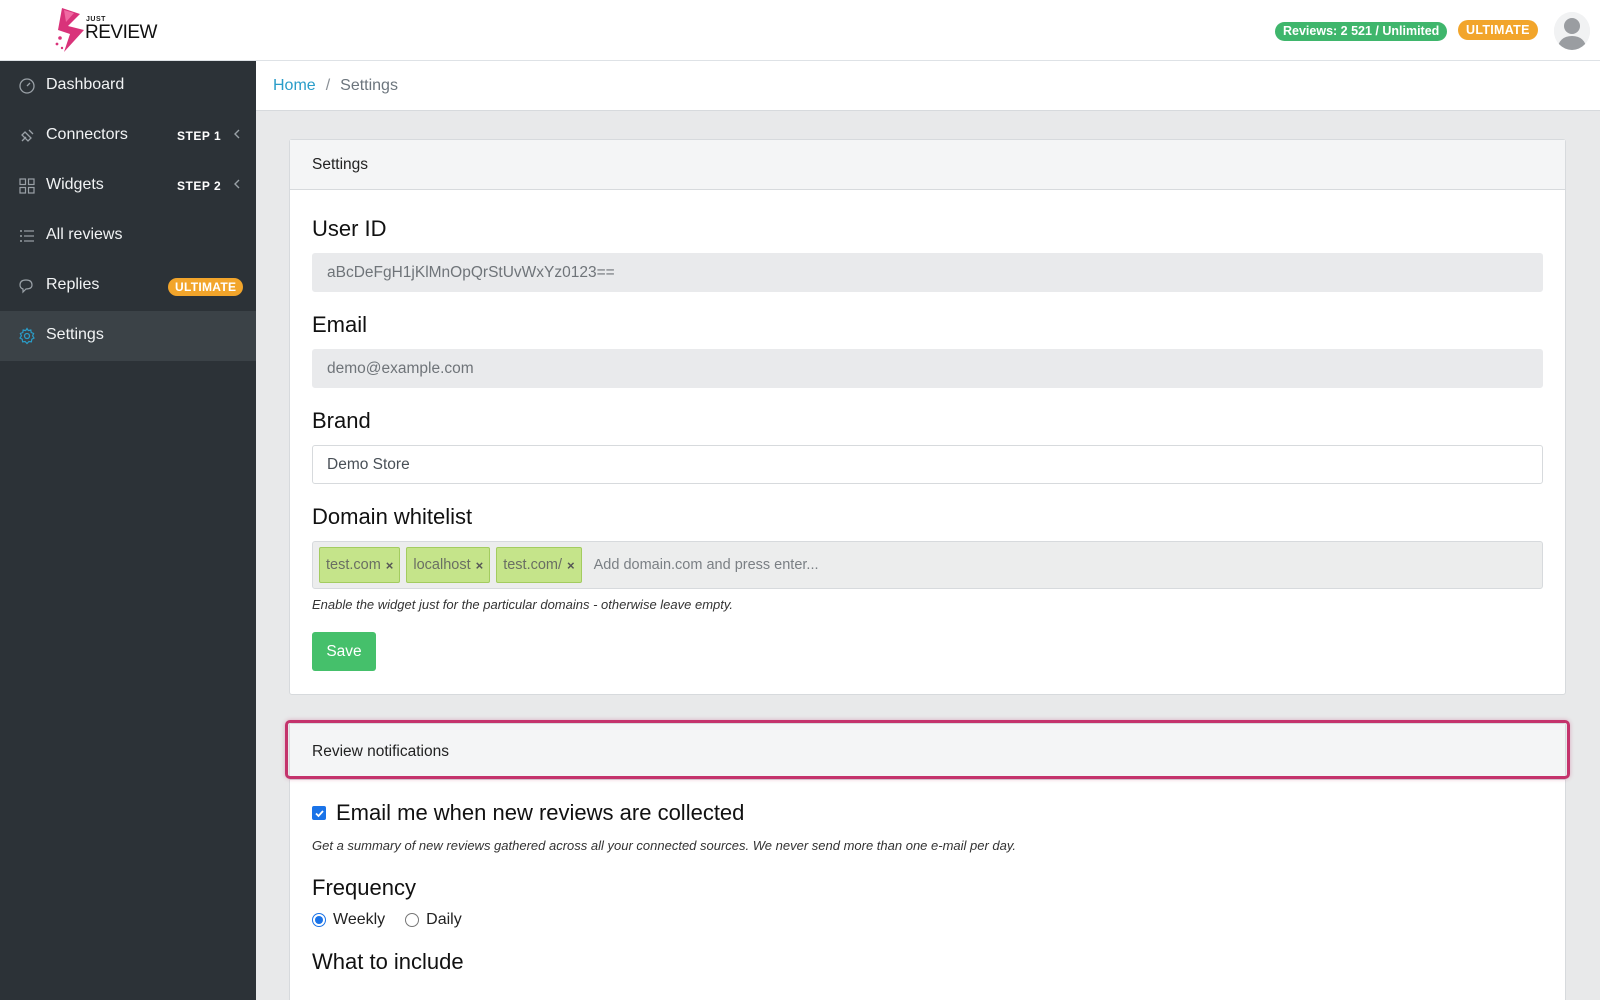  Describe the element at coordinates (1361, 31) in the screenshot. I see `reviews-count-badge: Reviews: 2 521 / Unlimited` at that location.